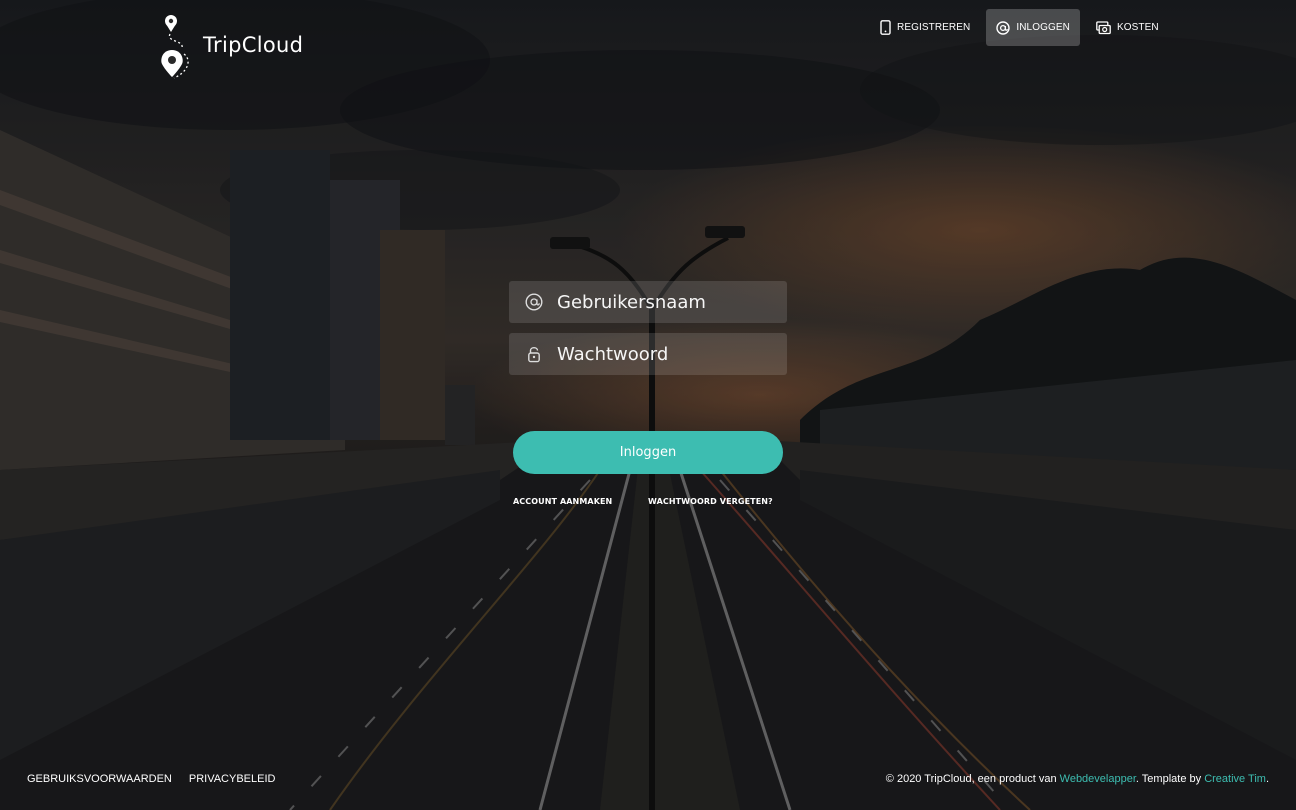  Describe the element at coordinates (1098, 779) in the screenshot. I see `company-link: Webdevelapper` at that location.